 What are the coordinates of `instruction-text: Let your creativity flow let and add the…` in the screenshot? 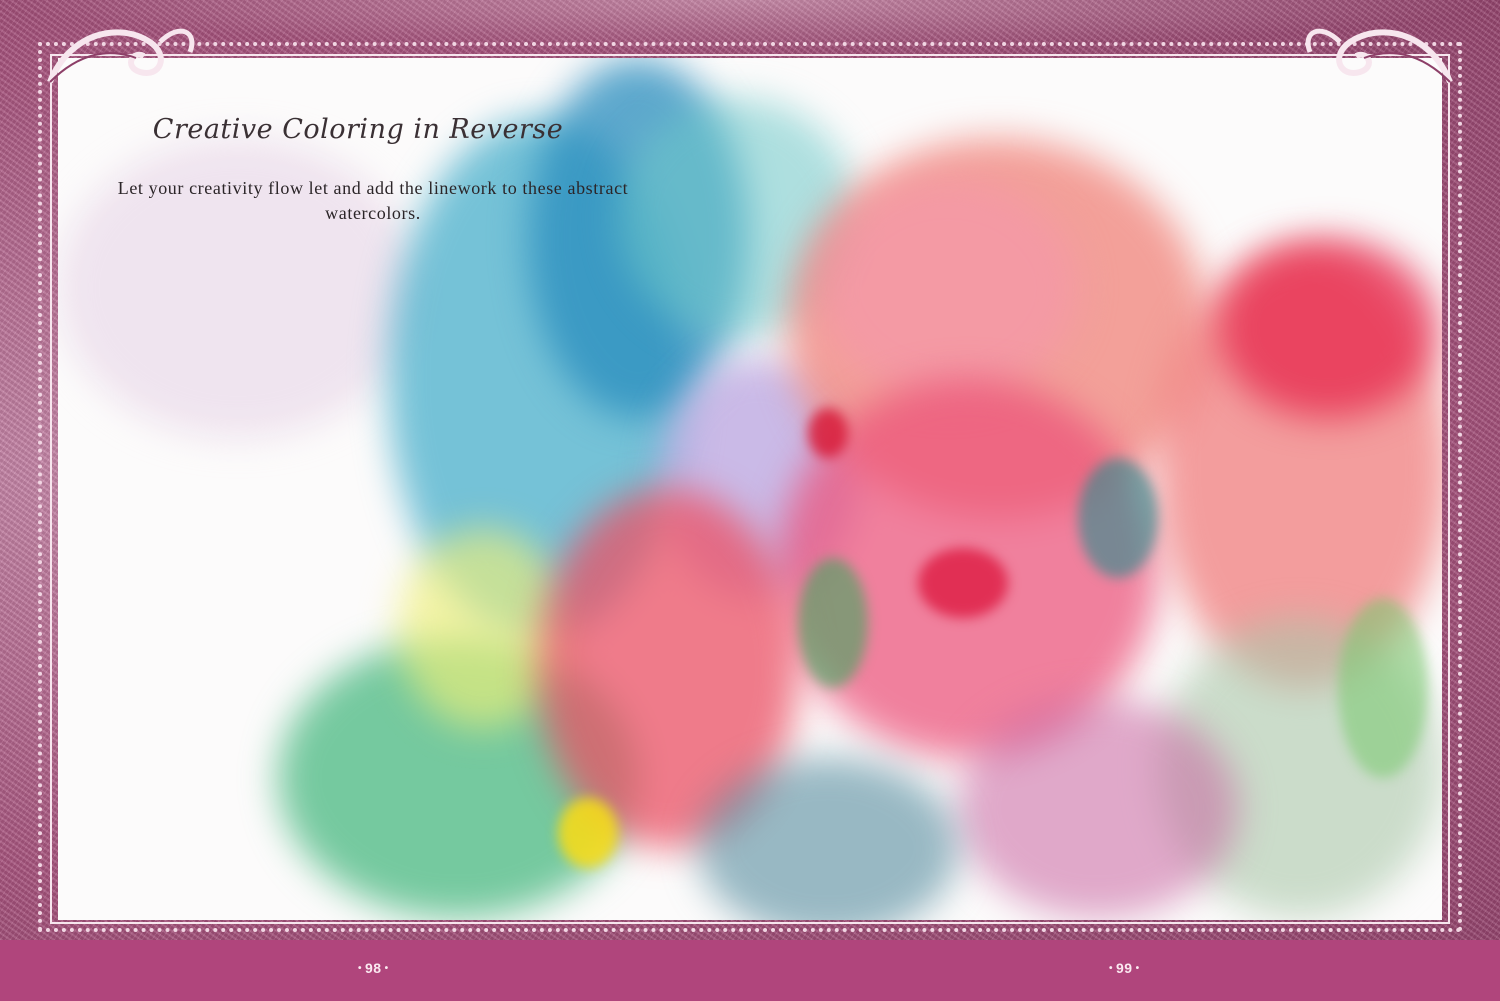 It's located at (373, 200).